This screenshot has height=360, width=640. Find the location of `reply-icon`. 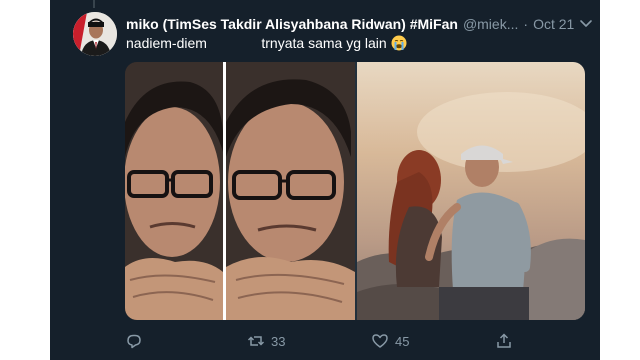

reply-icon is located at coordinates (134, 341).